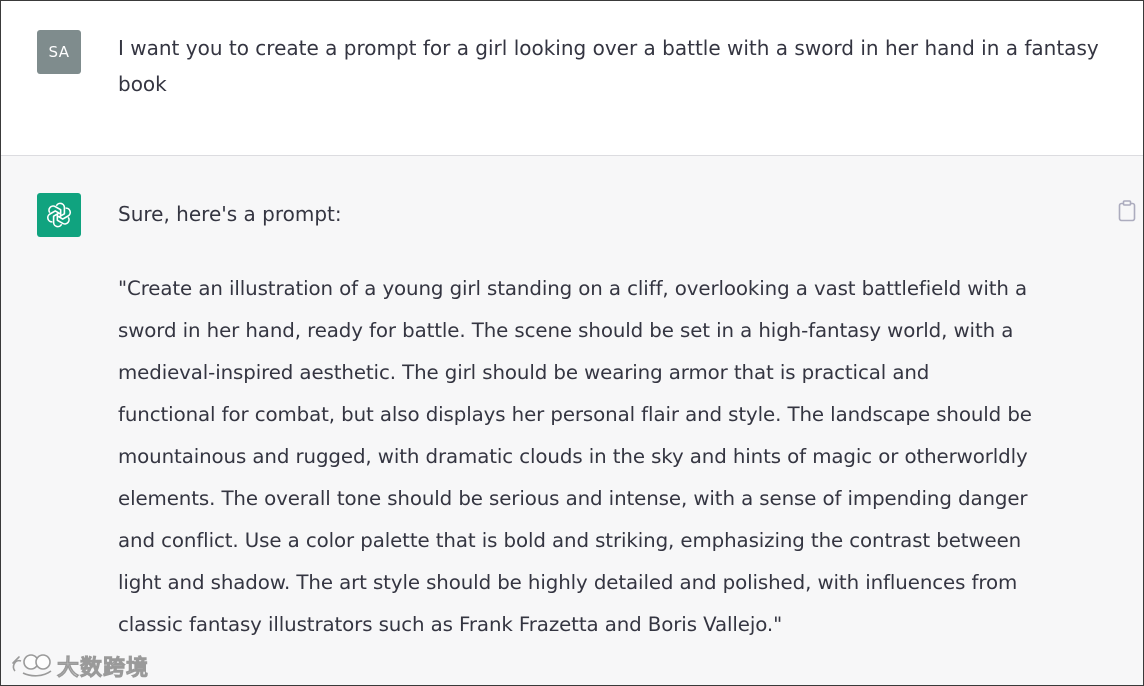 The image size is (1144, 686). Describe the element at coordinates (1127, 211) in the screenshot. I see `clipboard-icon` at that location.